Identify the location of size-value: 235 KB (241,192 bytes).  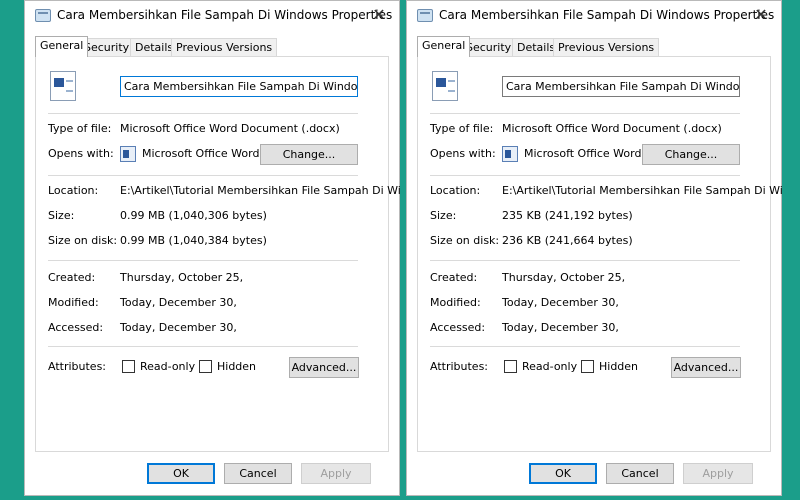
(567, 215).